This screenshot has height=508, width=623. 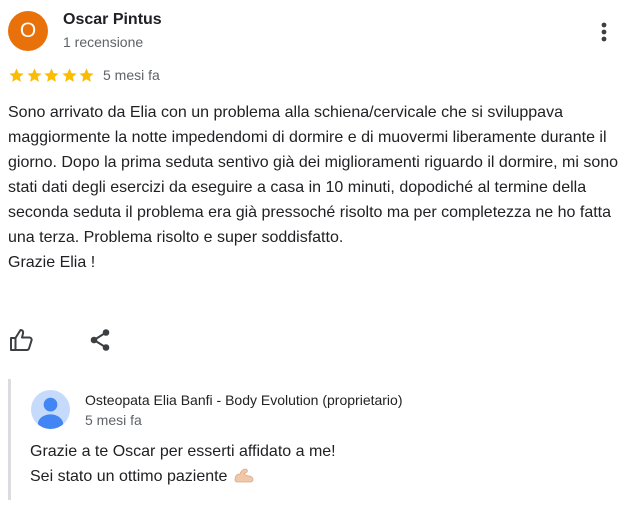 I want to click on share-icon, so click(x=100, y=340).